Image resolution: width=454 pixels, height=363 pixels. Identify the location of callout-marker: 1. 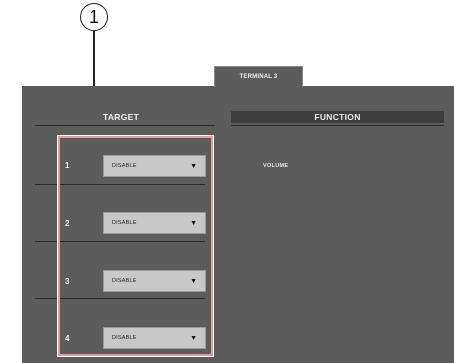
(94, 17).